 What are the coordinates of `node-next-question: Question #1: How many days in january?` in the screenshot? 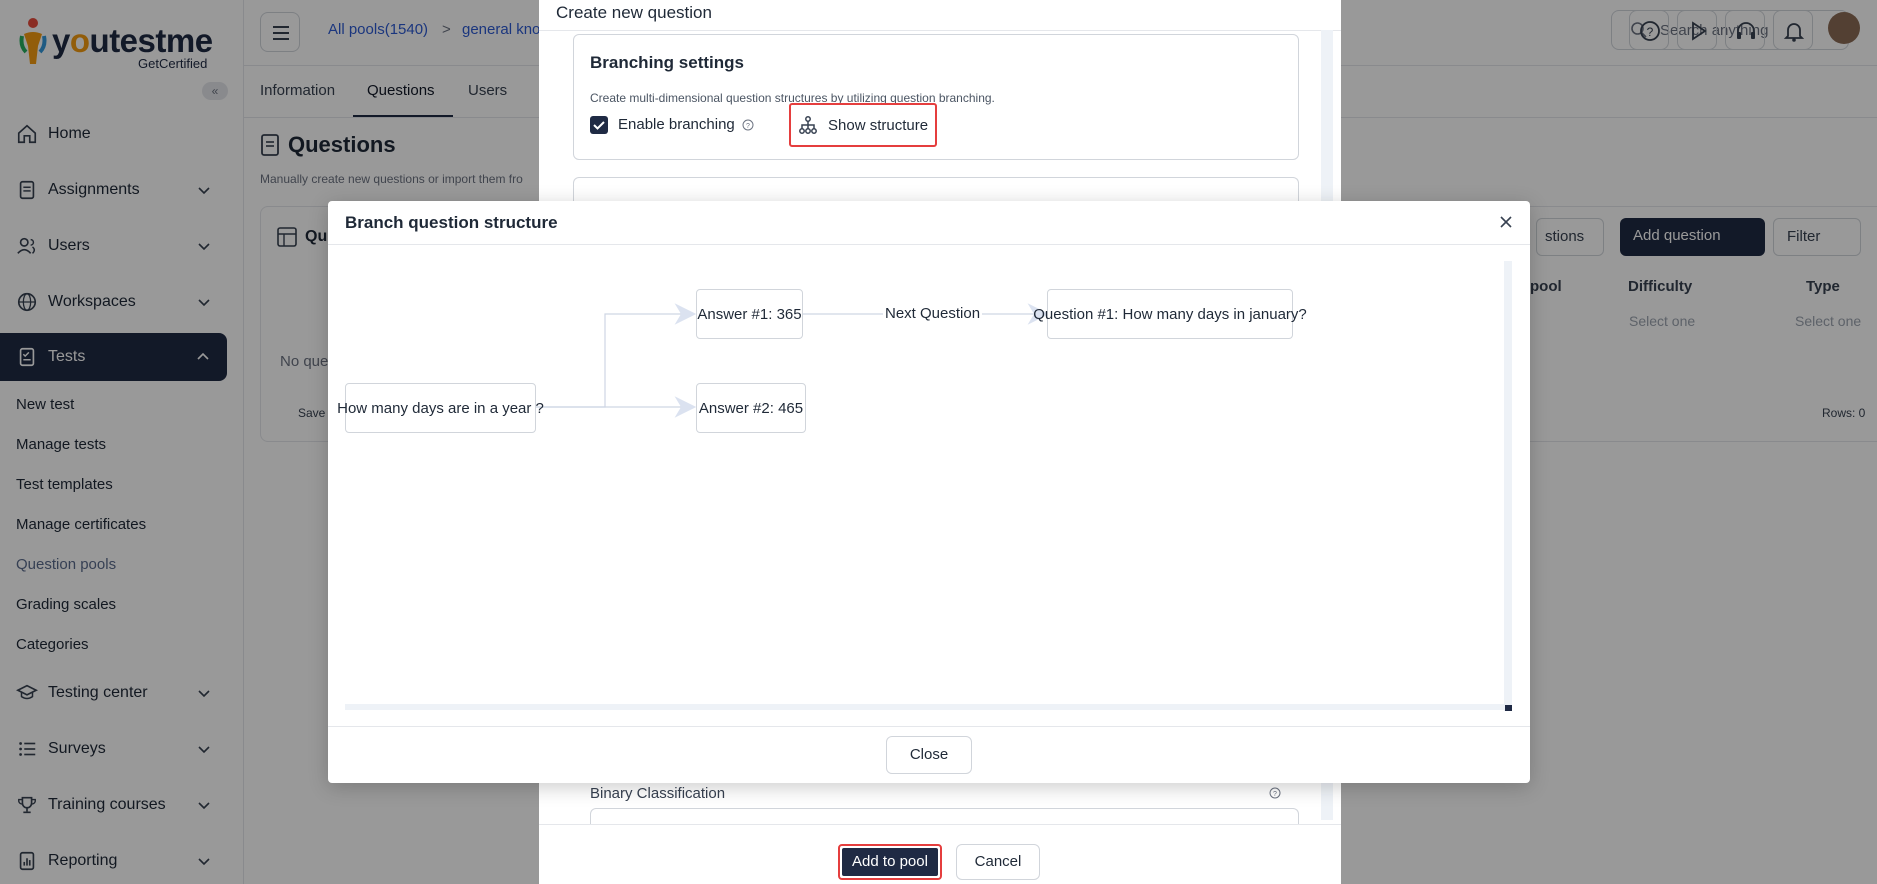 It's located at (1170, 314).